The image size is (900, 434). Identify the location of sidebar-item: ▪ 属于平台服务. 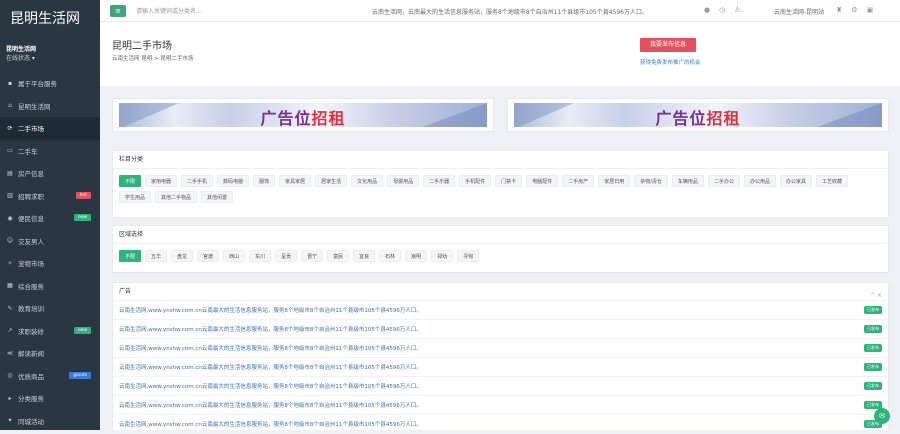
(50, 83).